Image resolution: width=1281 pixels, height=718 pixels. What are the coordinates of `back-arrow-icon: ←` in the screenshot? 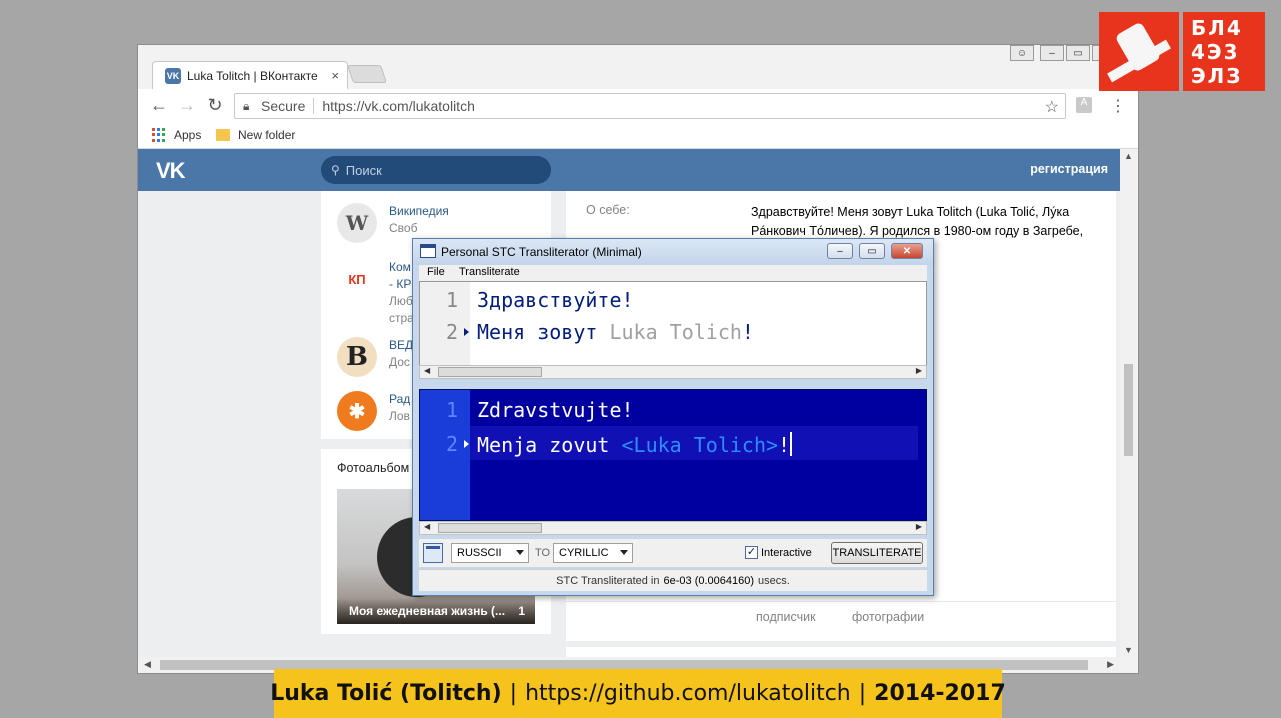 It's located at (159, 105).